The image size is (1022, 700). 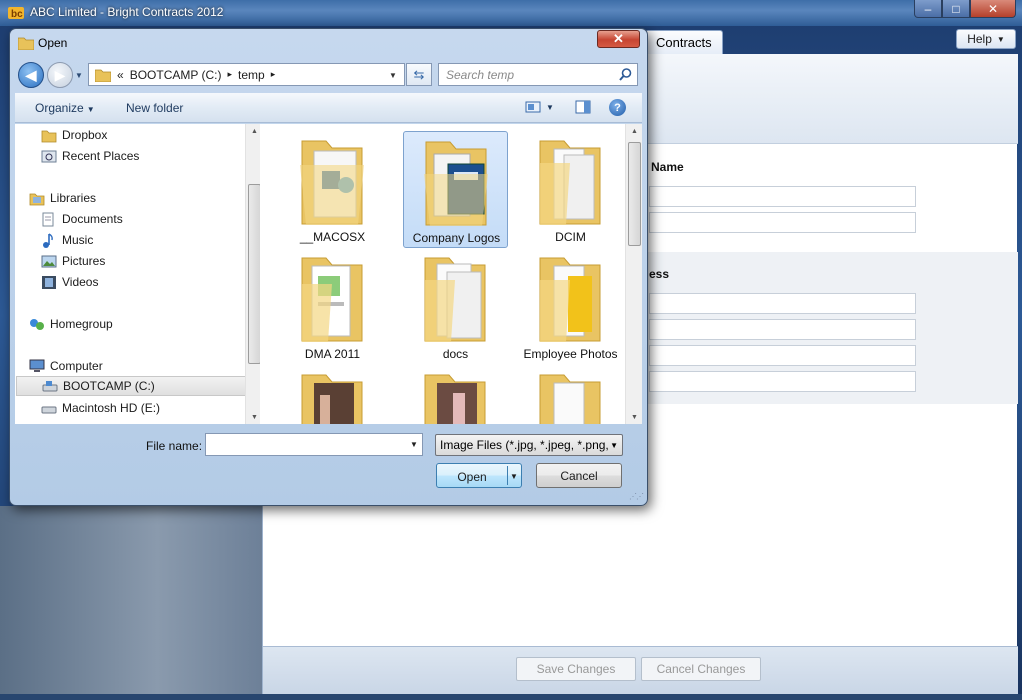 I want to click on file-name-label: File name:, so click(x=174, y=446).